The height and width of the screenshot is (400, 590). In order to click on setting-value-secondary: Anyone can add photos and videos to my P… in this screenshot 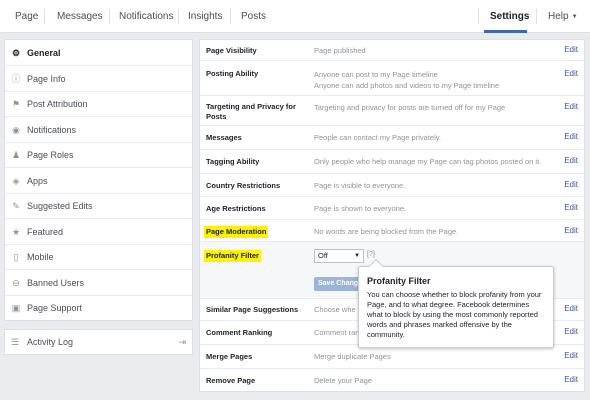, I will do `click(407, 85)`.